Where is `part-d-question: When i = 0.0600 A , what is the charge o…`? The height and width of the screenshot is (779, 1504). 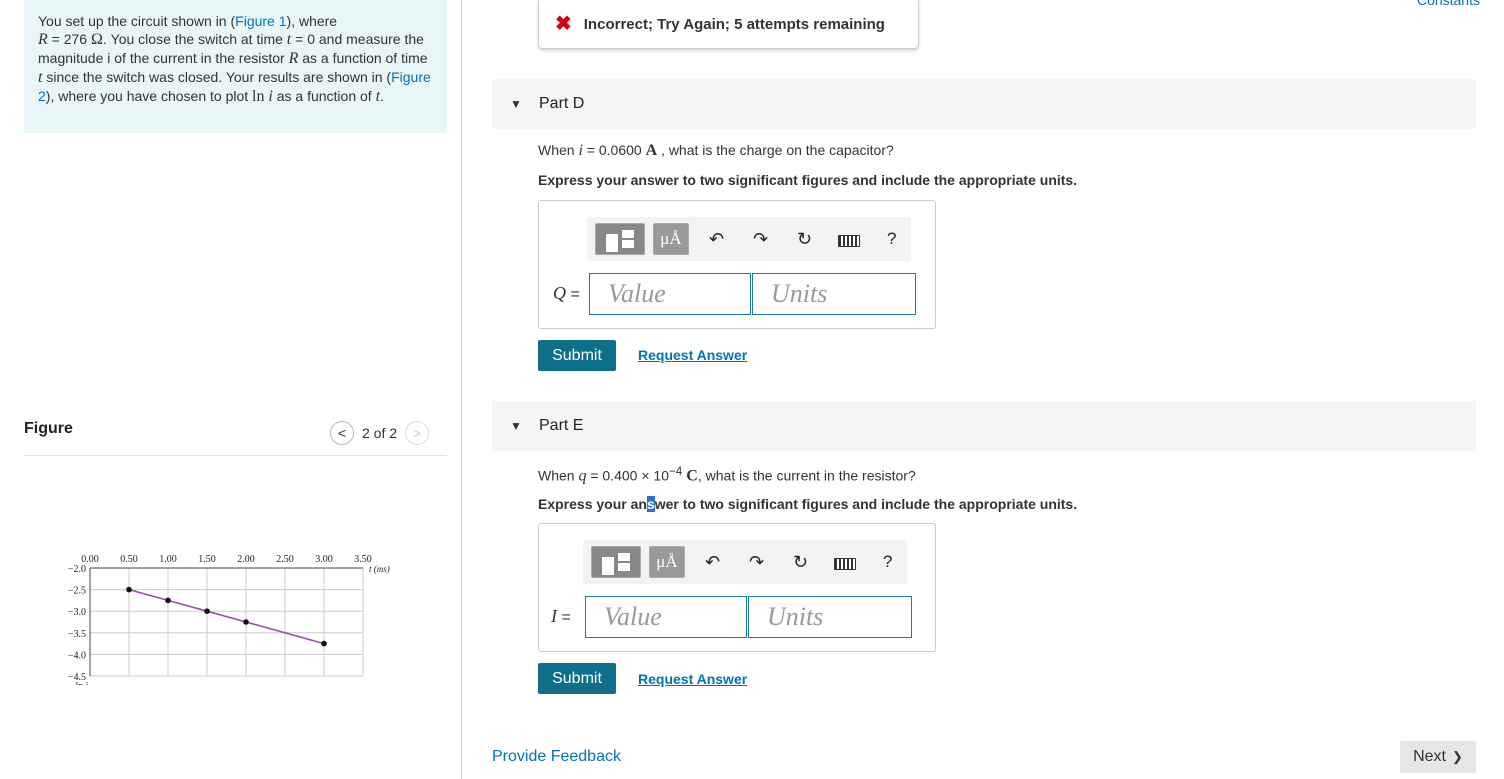
part-d-question: When i = 0.0600 A , what is the charge o… is located at coordinates (716, 151).